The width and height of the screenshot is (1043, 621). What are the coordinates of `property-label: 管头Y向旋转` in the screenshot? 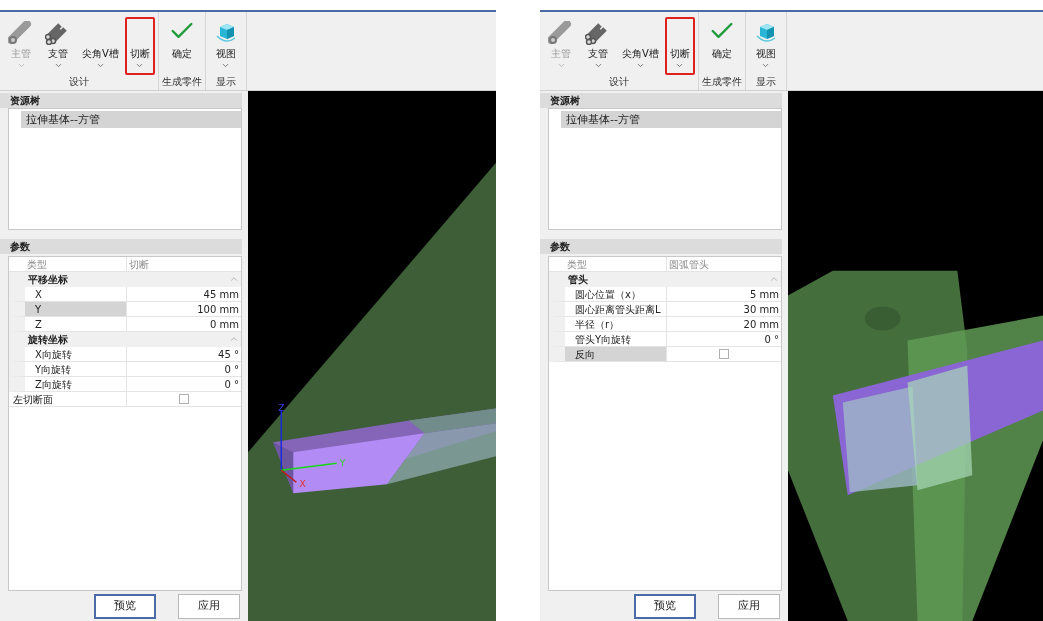 It's located at (608, 339).